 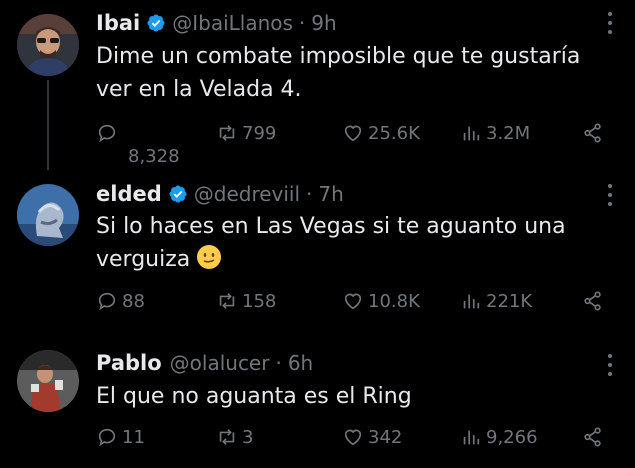 I want to click on display-name: elded, so click(x=129, y=194).